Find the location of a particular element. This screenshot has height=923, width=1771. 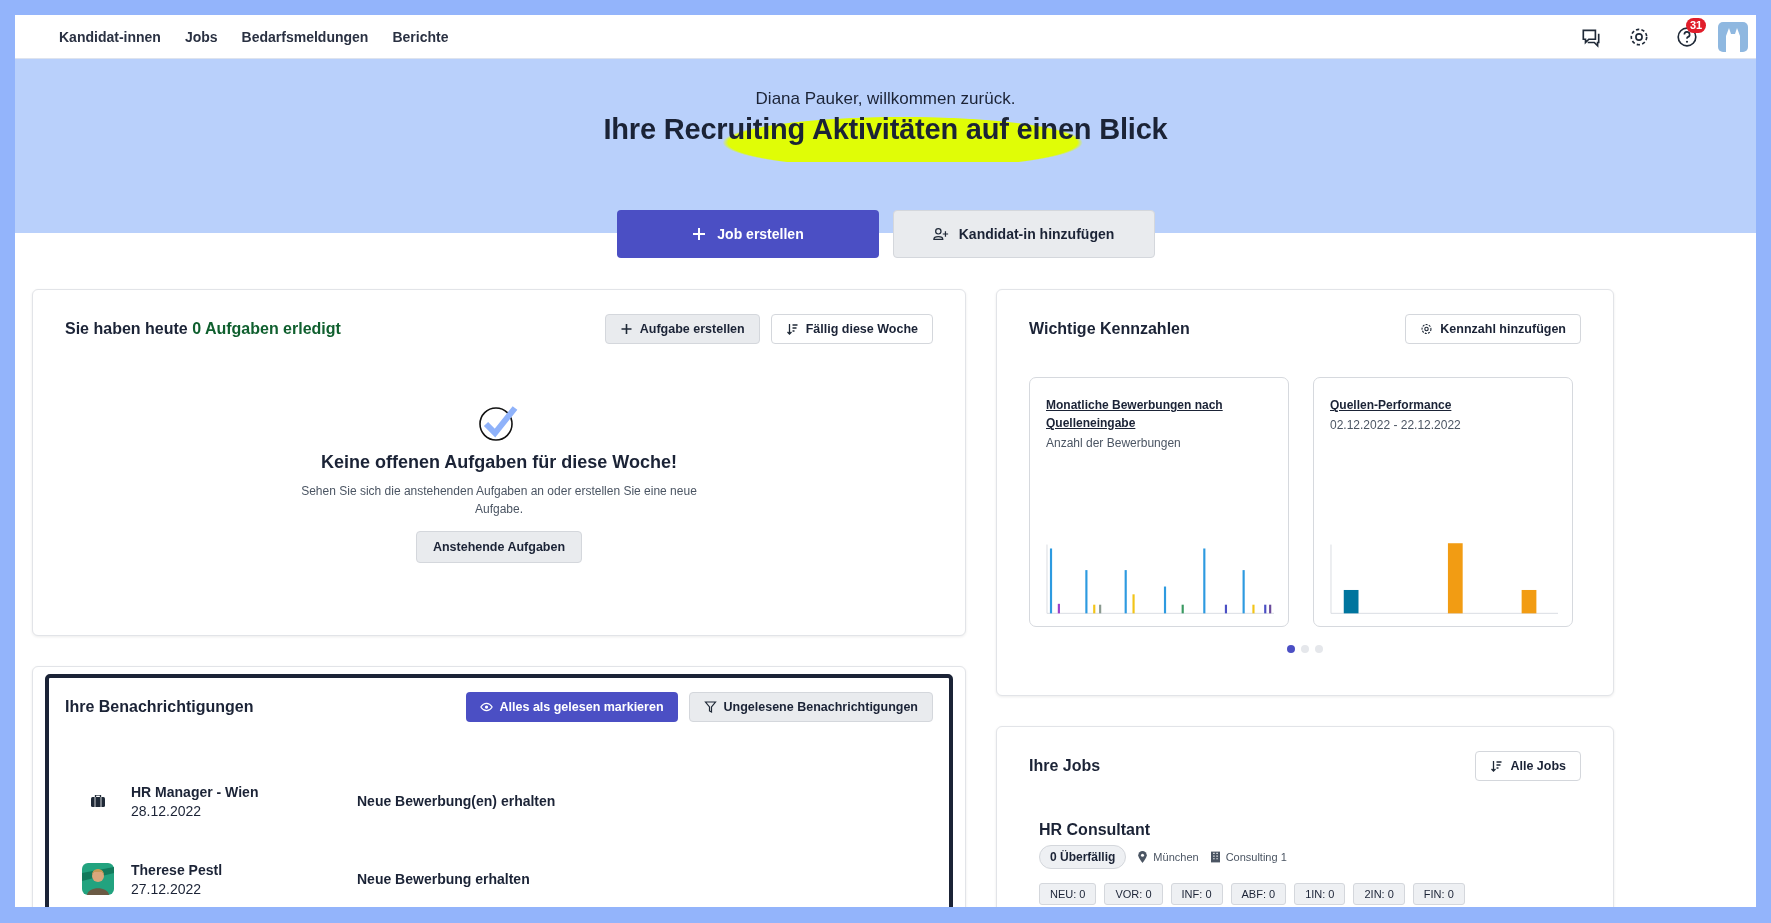

stage-chip: ABF: 0 is located at coordinates (1258, 894).